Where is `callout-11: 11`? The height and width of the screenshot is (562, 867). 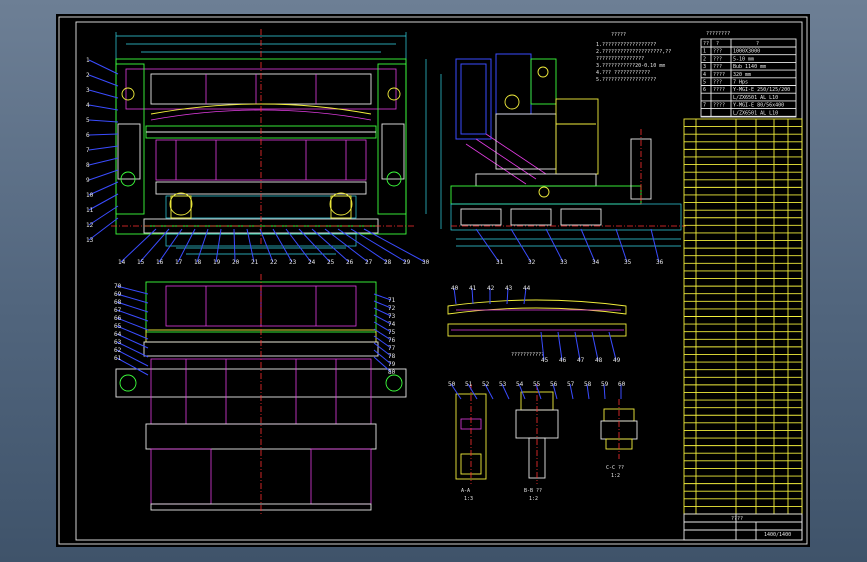
callout-11: 11 is located at coordinates (90, 210).